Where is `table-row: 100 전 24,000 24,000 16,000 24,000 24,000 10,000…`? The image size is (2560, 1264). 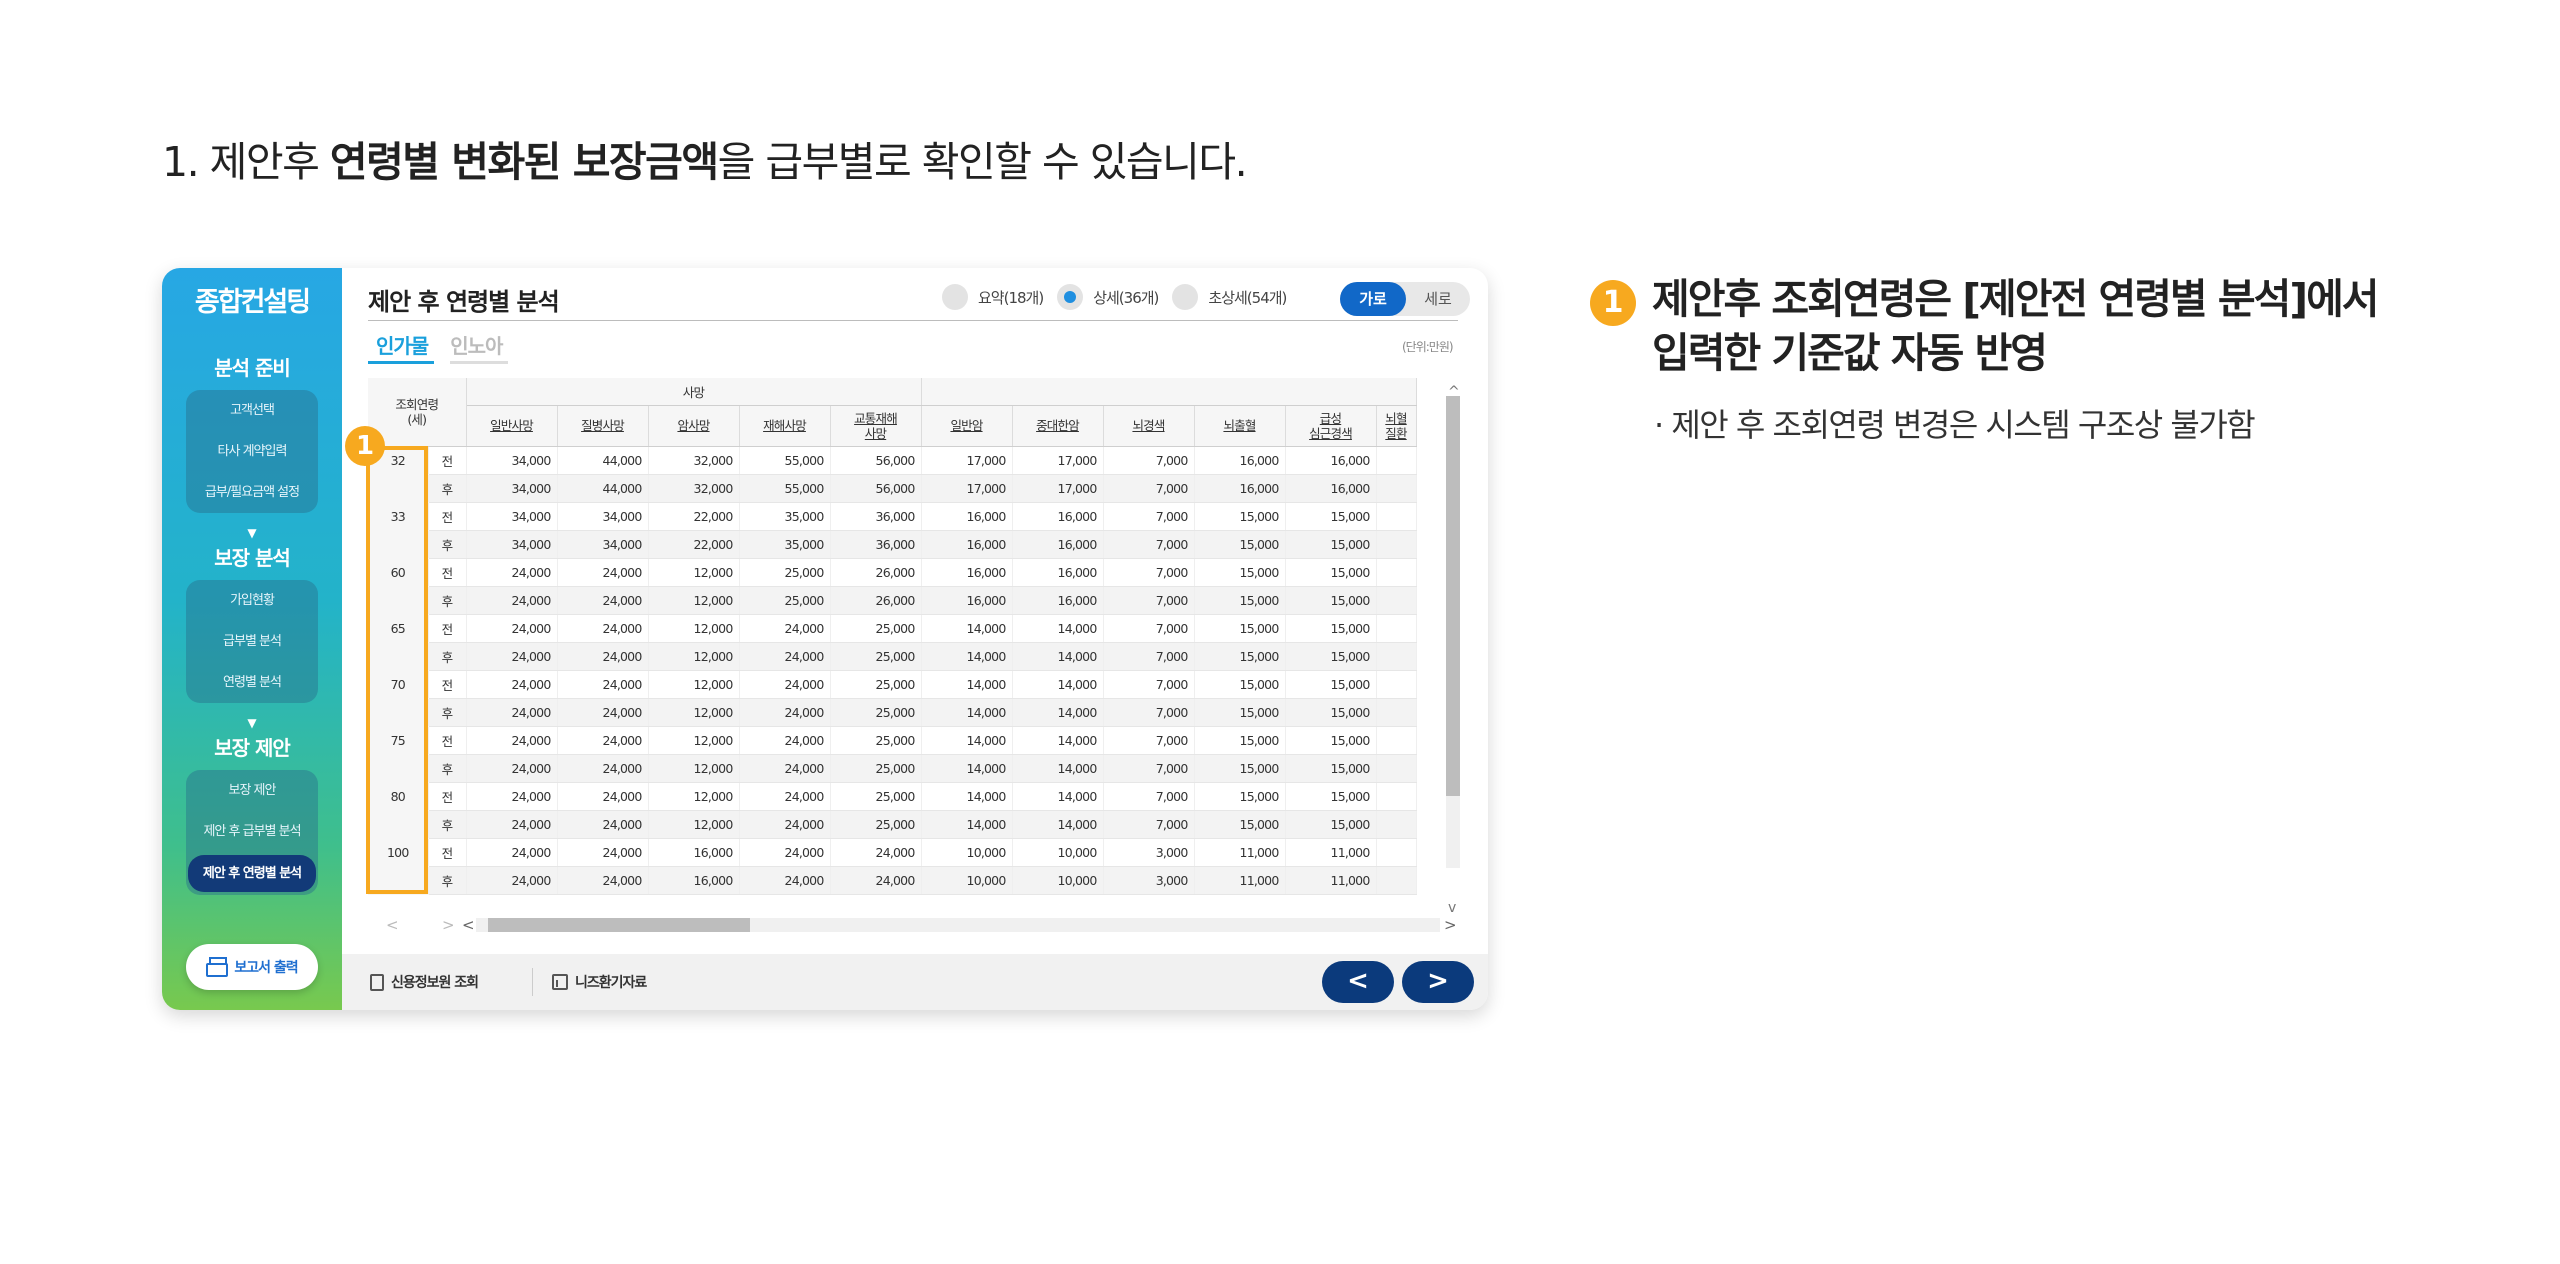
table-row: 100 전 24,000 24,000 16,000 24,000 24,000 10,000… is located at coordinates (892, 852).